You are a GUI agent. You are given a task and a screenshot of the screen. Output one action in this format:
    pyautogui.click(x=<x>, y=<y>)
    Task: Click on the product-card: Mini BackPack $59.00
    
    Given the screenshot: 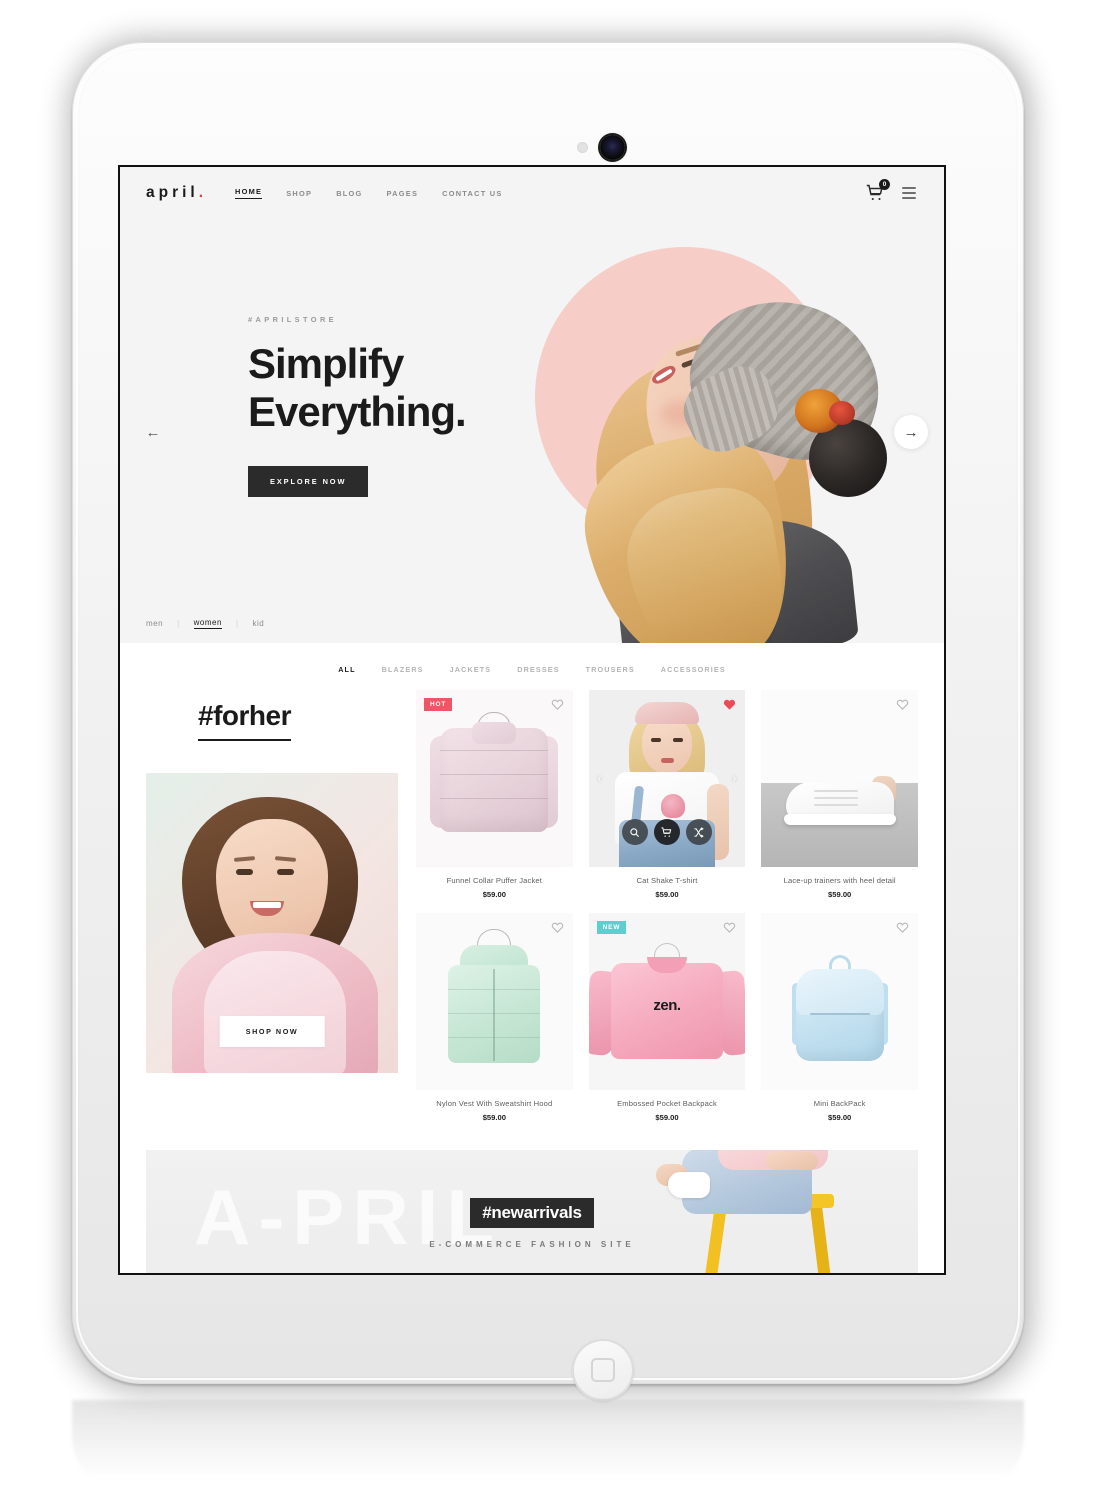 What is the action you would take?
    pyautogui.click(x=839, y=1017)
    